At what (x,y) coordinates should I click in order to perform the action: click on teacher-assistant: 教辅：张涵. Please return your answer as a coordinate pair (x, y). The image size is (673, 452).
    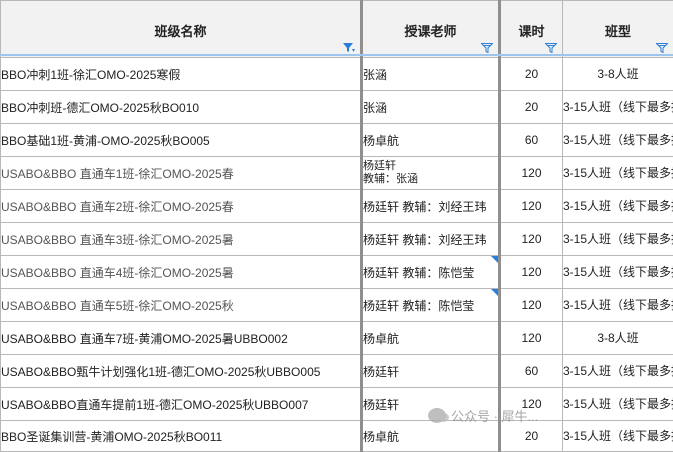
    Looking at the image, I should click on (390, 179).